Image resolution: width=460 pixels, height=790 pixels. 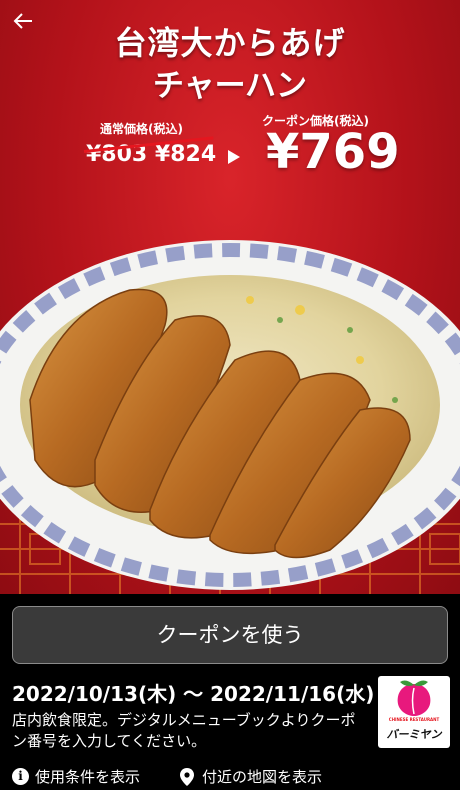 I want to click on show-map-label: 付近の地図を表示, so click(x=262, y=777).